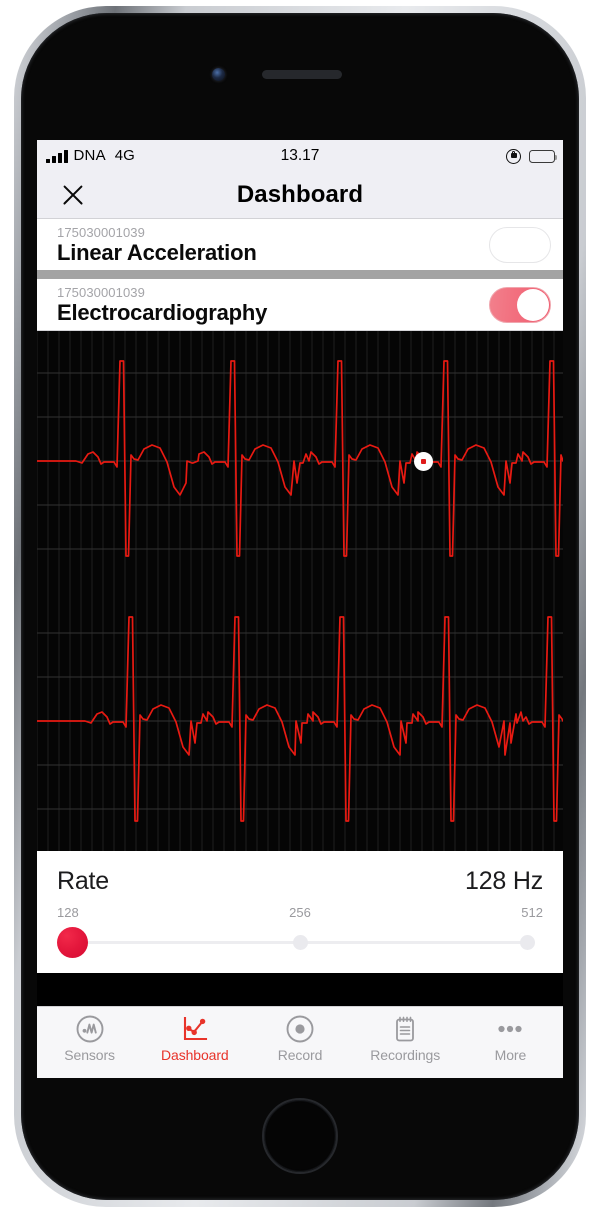 This screenshot has height=1213, width=600. Describe the element at coordinates (72, 942) in the screenshot. I see `slider-thumb` at that location.